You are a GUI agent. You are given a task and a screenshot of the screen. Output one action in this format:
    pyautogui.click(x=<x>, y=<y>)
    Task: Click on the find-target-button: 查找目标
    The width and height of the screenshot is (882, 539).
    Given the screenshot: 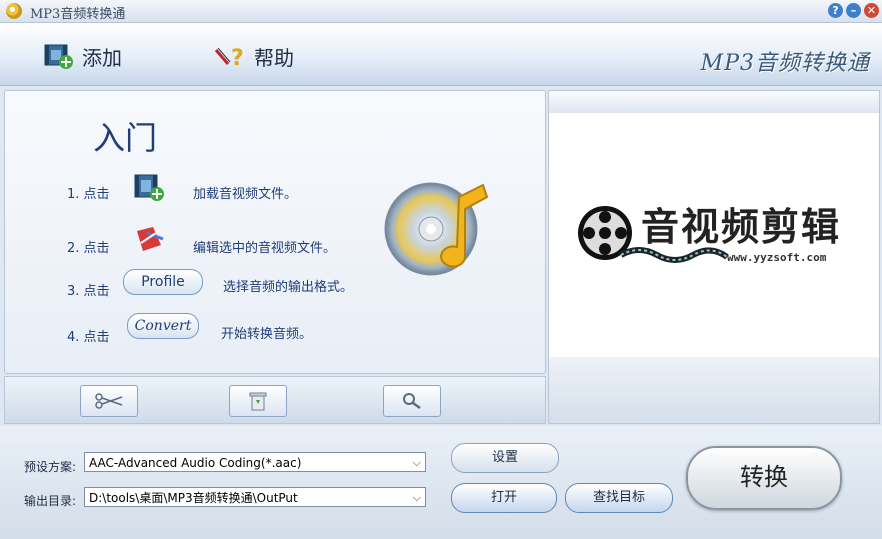 What is the action you would take?
    pyautogui.click(x=619, y=498)
    